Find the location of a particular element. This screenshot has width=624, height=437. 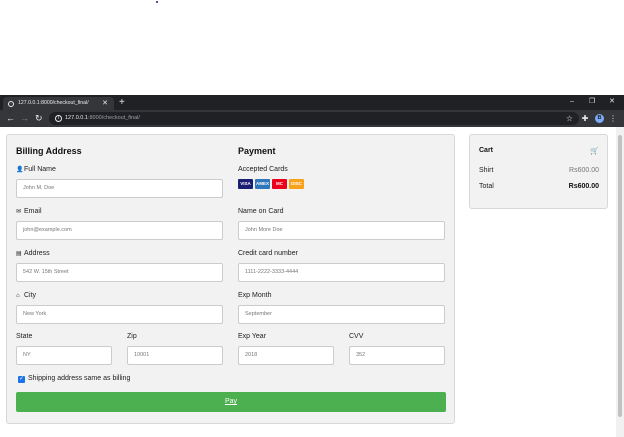

card-number-label: Credit card number is located at coordinates (268, 253).